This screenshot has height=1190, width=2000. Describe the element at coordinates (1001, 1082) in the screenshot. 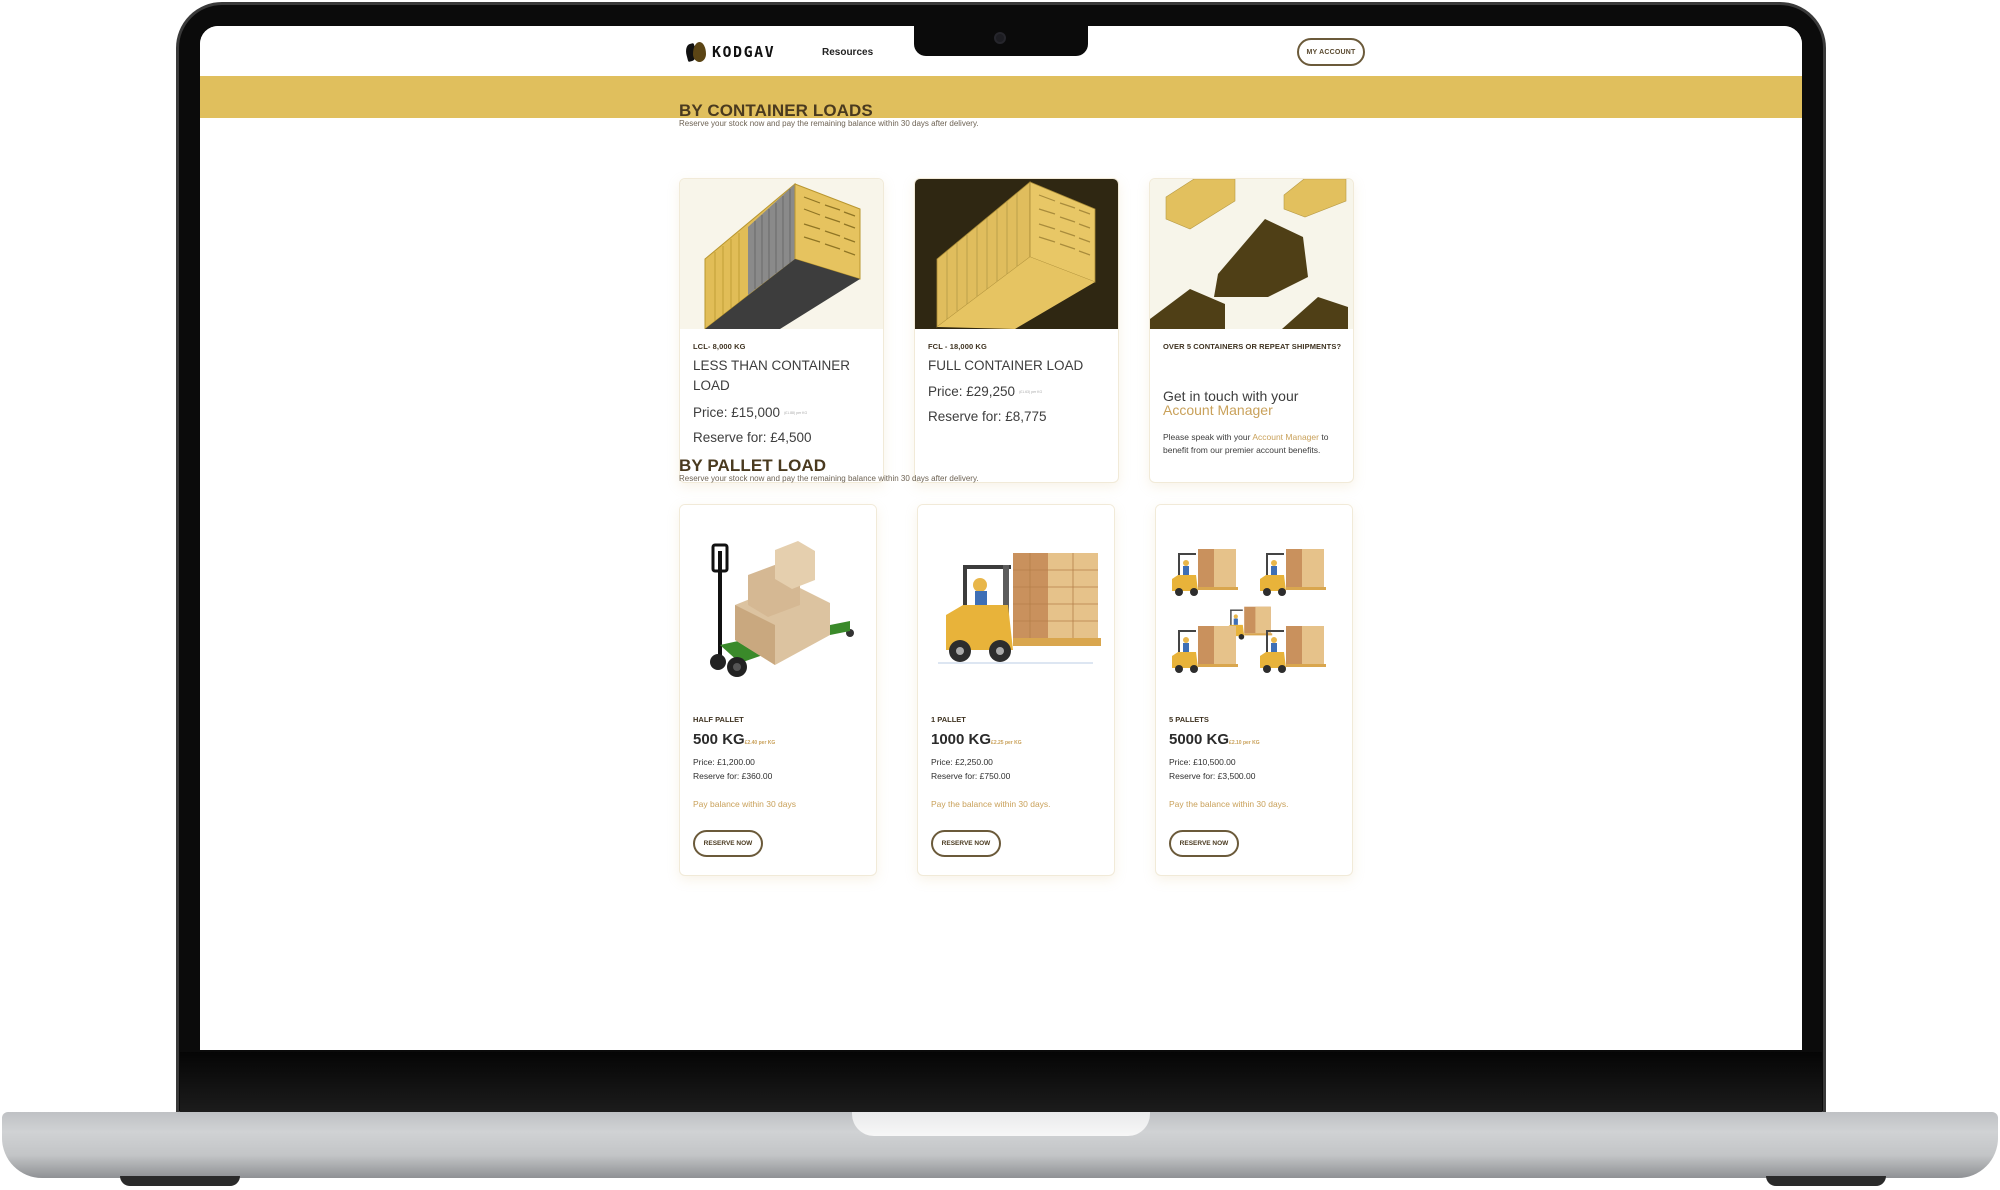

I see `laptop-chin` at that location.